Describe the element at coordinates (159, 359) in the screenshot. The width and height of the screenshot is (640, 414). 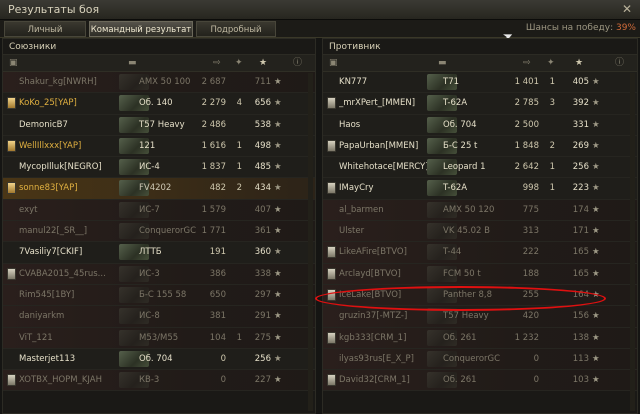
I see `player-row: Masterjet113 Об. 704 0 256 ★` at that location.